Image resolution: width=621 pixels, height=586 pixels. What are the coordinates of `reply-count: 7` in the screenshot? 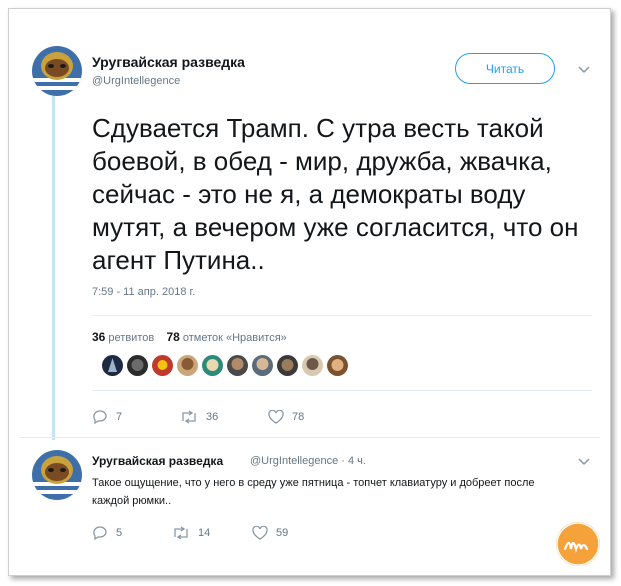 It's located at (119, 417).